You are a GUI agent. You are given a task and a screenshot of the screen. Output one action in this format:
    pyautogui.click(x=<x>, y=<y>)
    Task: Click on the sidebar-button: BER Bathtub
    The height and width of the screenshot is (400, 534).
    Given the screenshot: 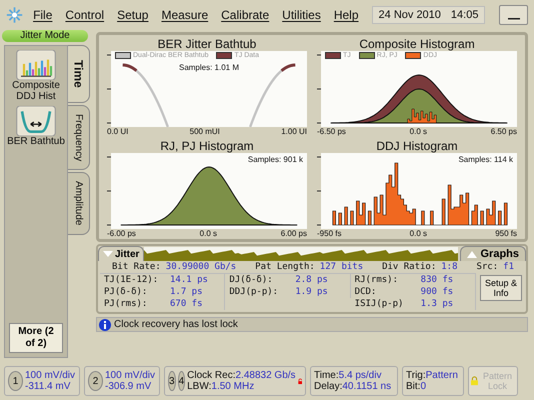 What is the action you would take?
    pyautogui.click(x=36, y=126)
    